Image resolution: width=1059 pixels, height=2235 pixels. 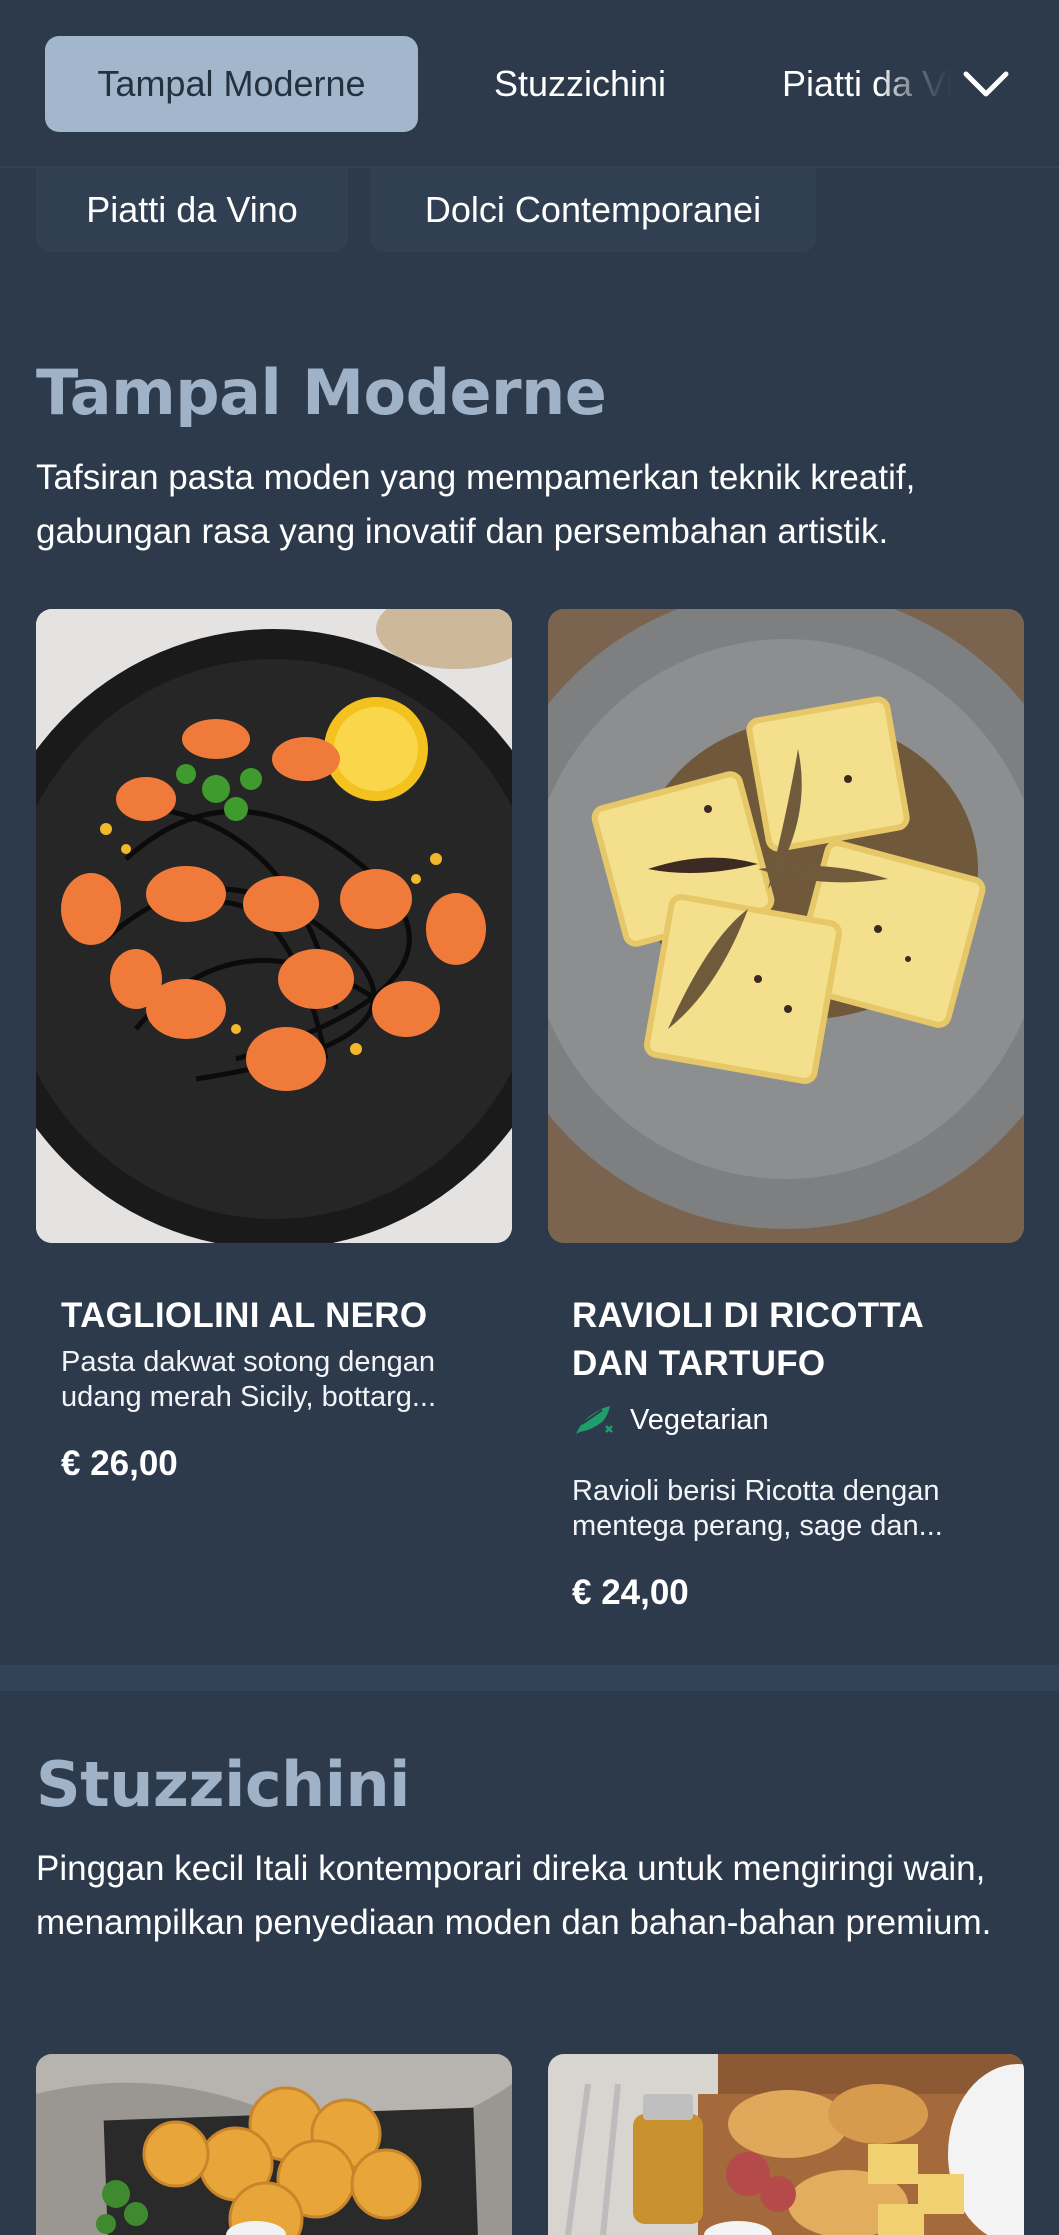 What do you see at coordinates (192, 210) in the screenshot?
I see `chip-piatti-da-vino: Piatti da Vino` at bounding box center [192, 210].